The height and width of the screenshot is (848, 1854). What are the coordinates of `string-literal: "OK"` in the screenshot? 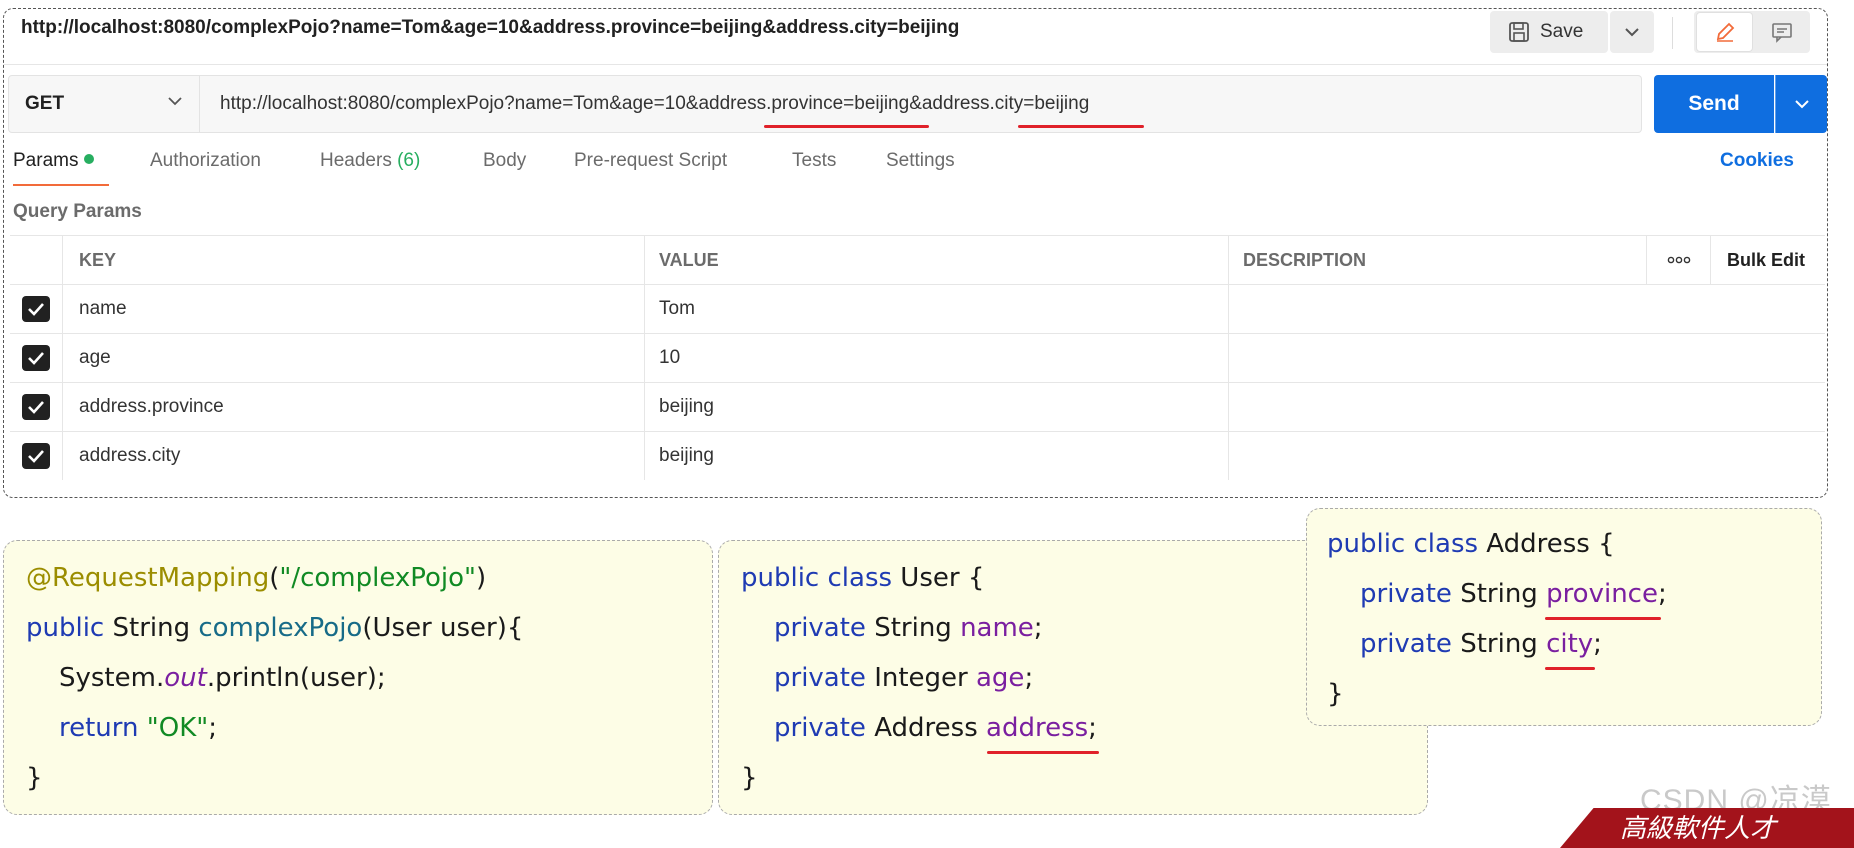 It's located at (177, 728).